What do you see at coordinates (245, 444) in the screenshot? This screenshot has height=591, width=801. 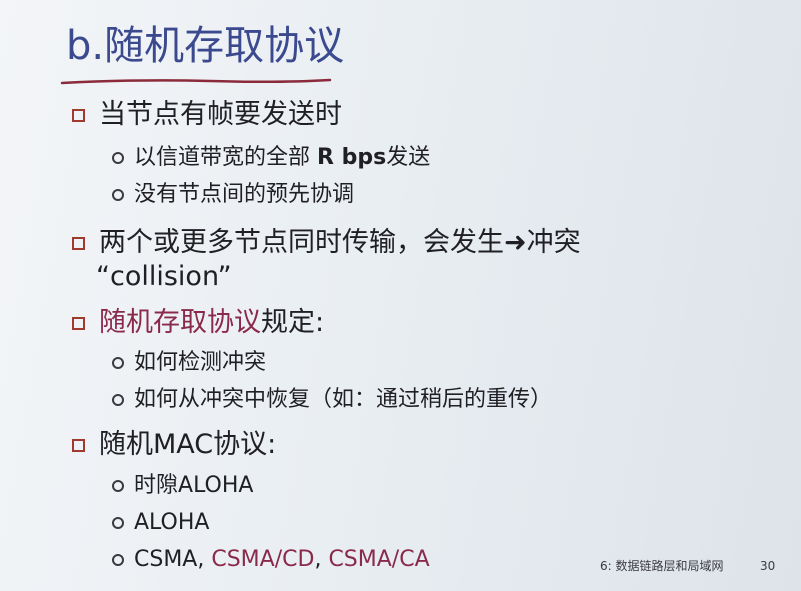 I see `bullet-4-text-c: 协议:` at bounding box center [245, 444].